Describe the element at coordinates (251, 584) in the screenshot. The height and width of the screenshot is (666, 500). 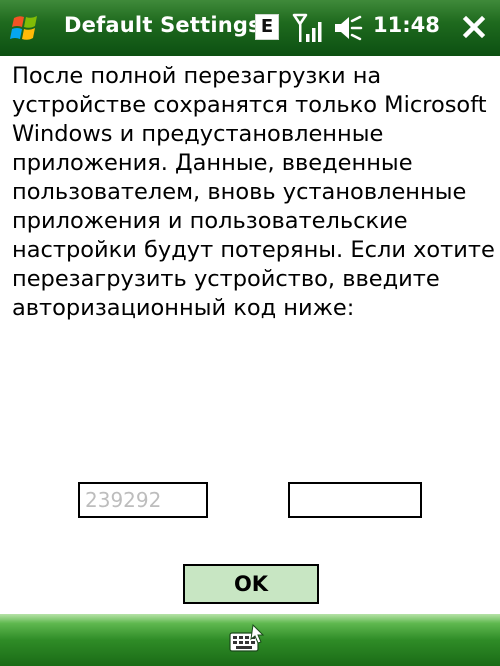
I see `ok-button: OK` at that location.